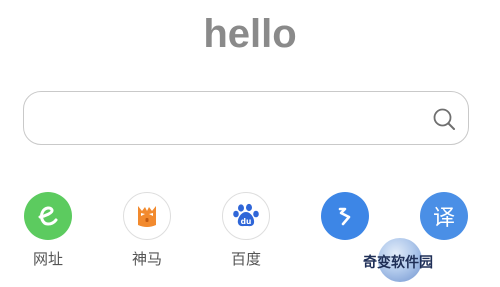 This screenshot has height=287, width=500. I want to click on shortcut-label: 神马, so click(146, 259).